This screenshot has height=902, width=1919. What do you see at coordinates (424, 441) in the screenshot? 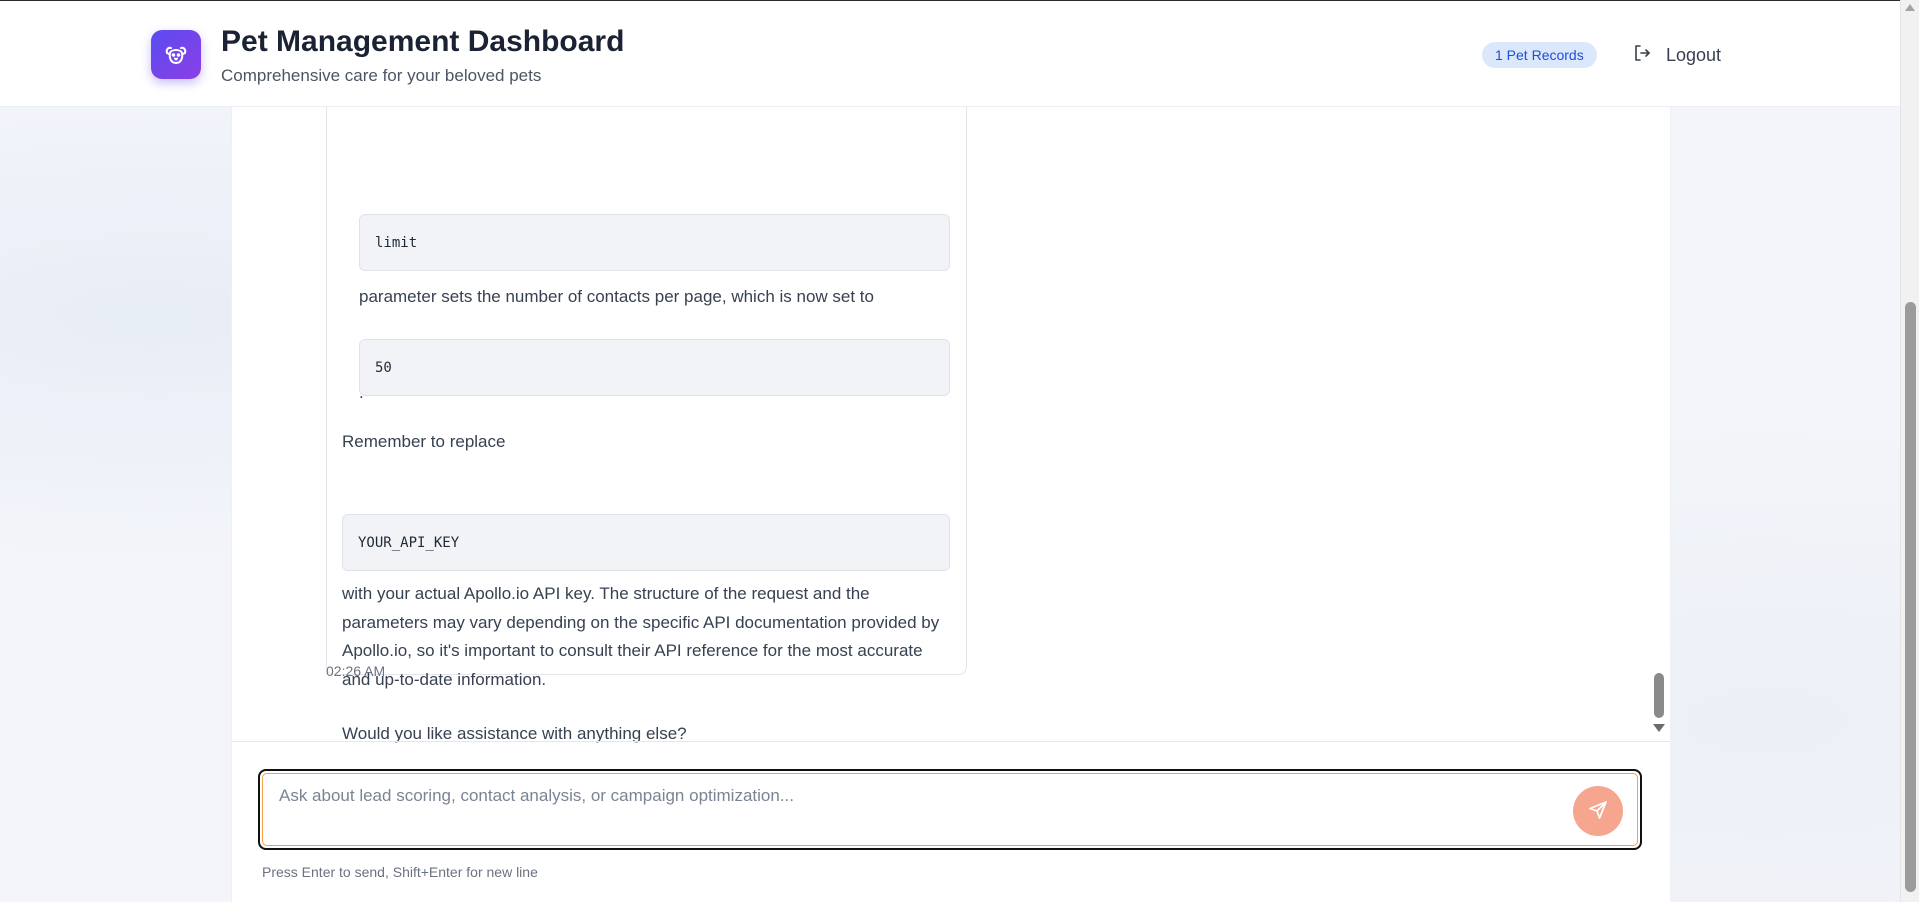
I see `message-text: Remember to replace` at bounding box center [424, 441].